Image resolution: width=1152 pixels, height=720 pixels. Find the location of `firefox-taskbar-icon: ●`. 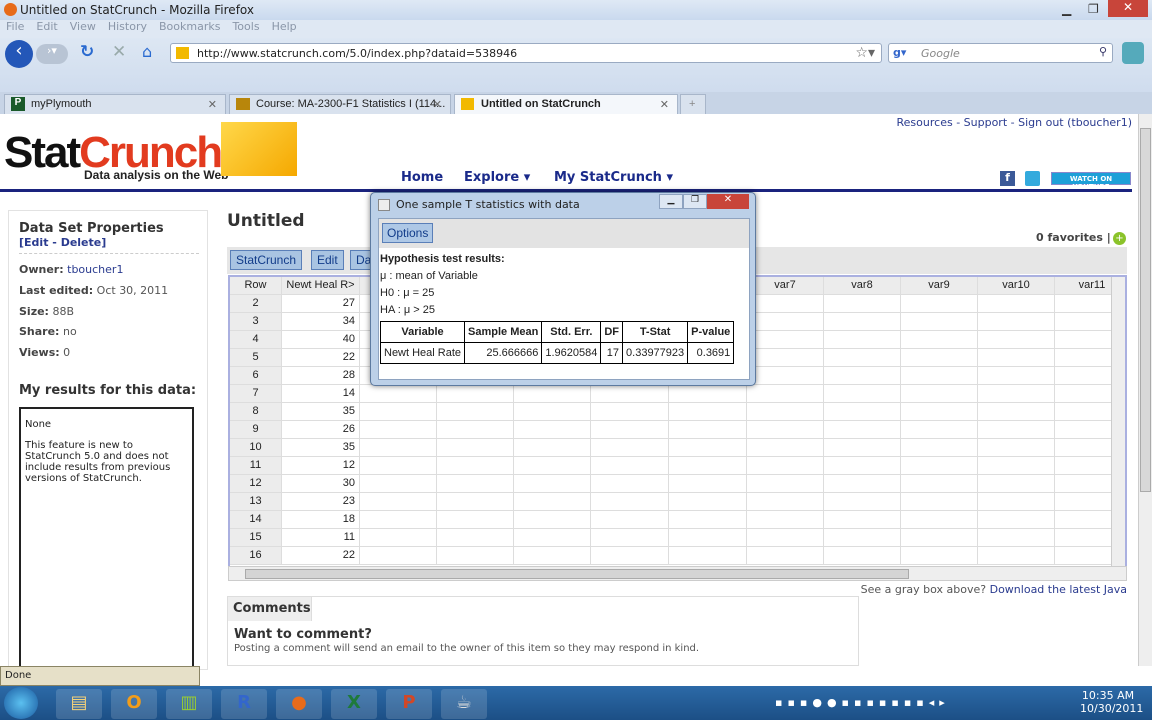

firefox-taskbar-icon: ● is located at coordinates (299, 704).